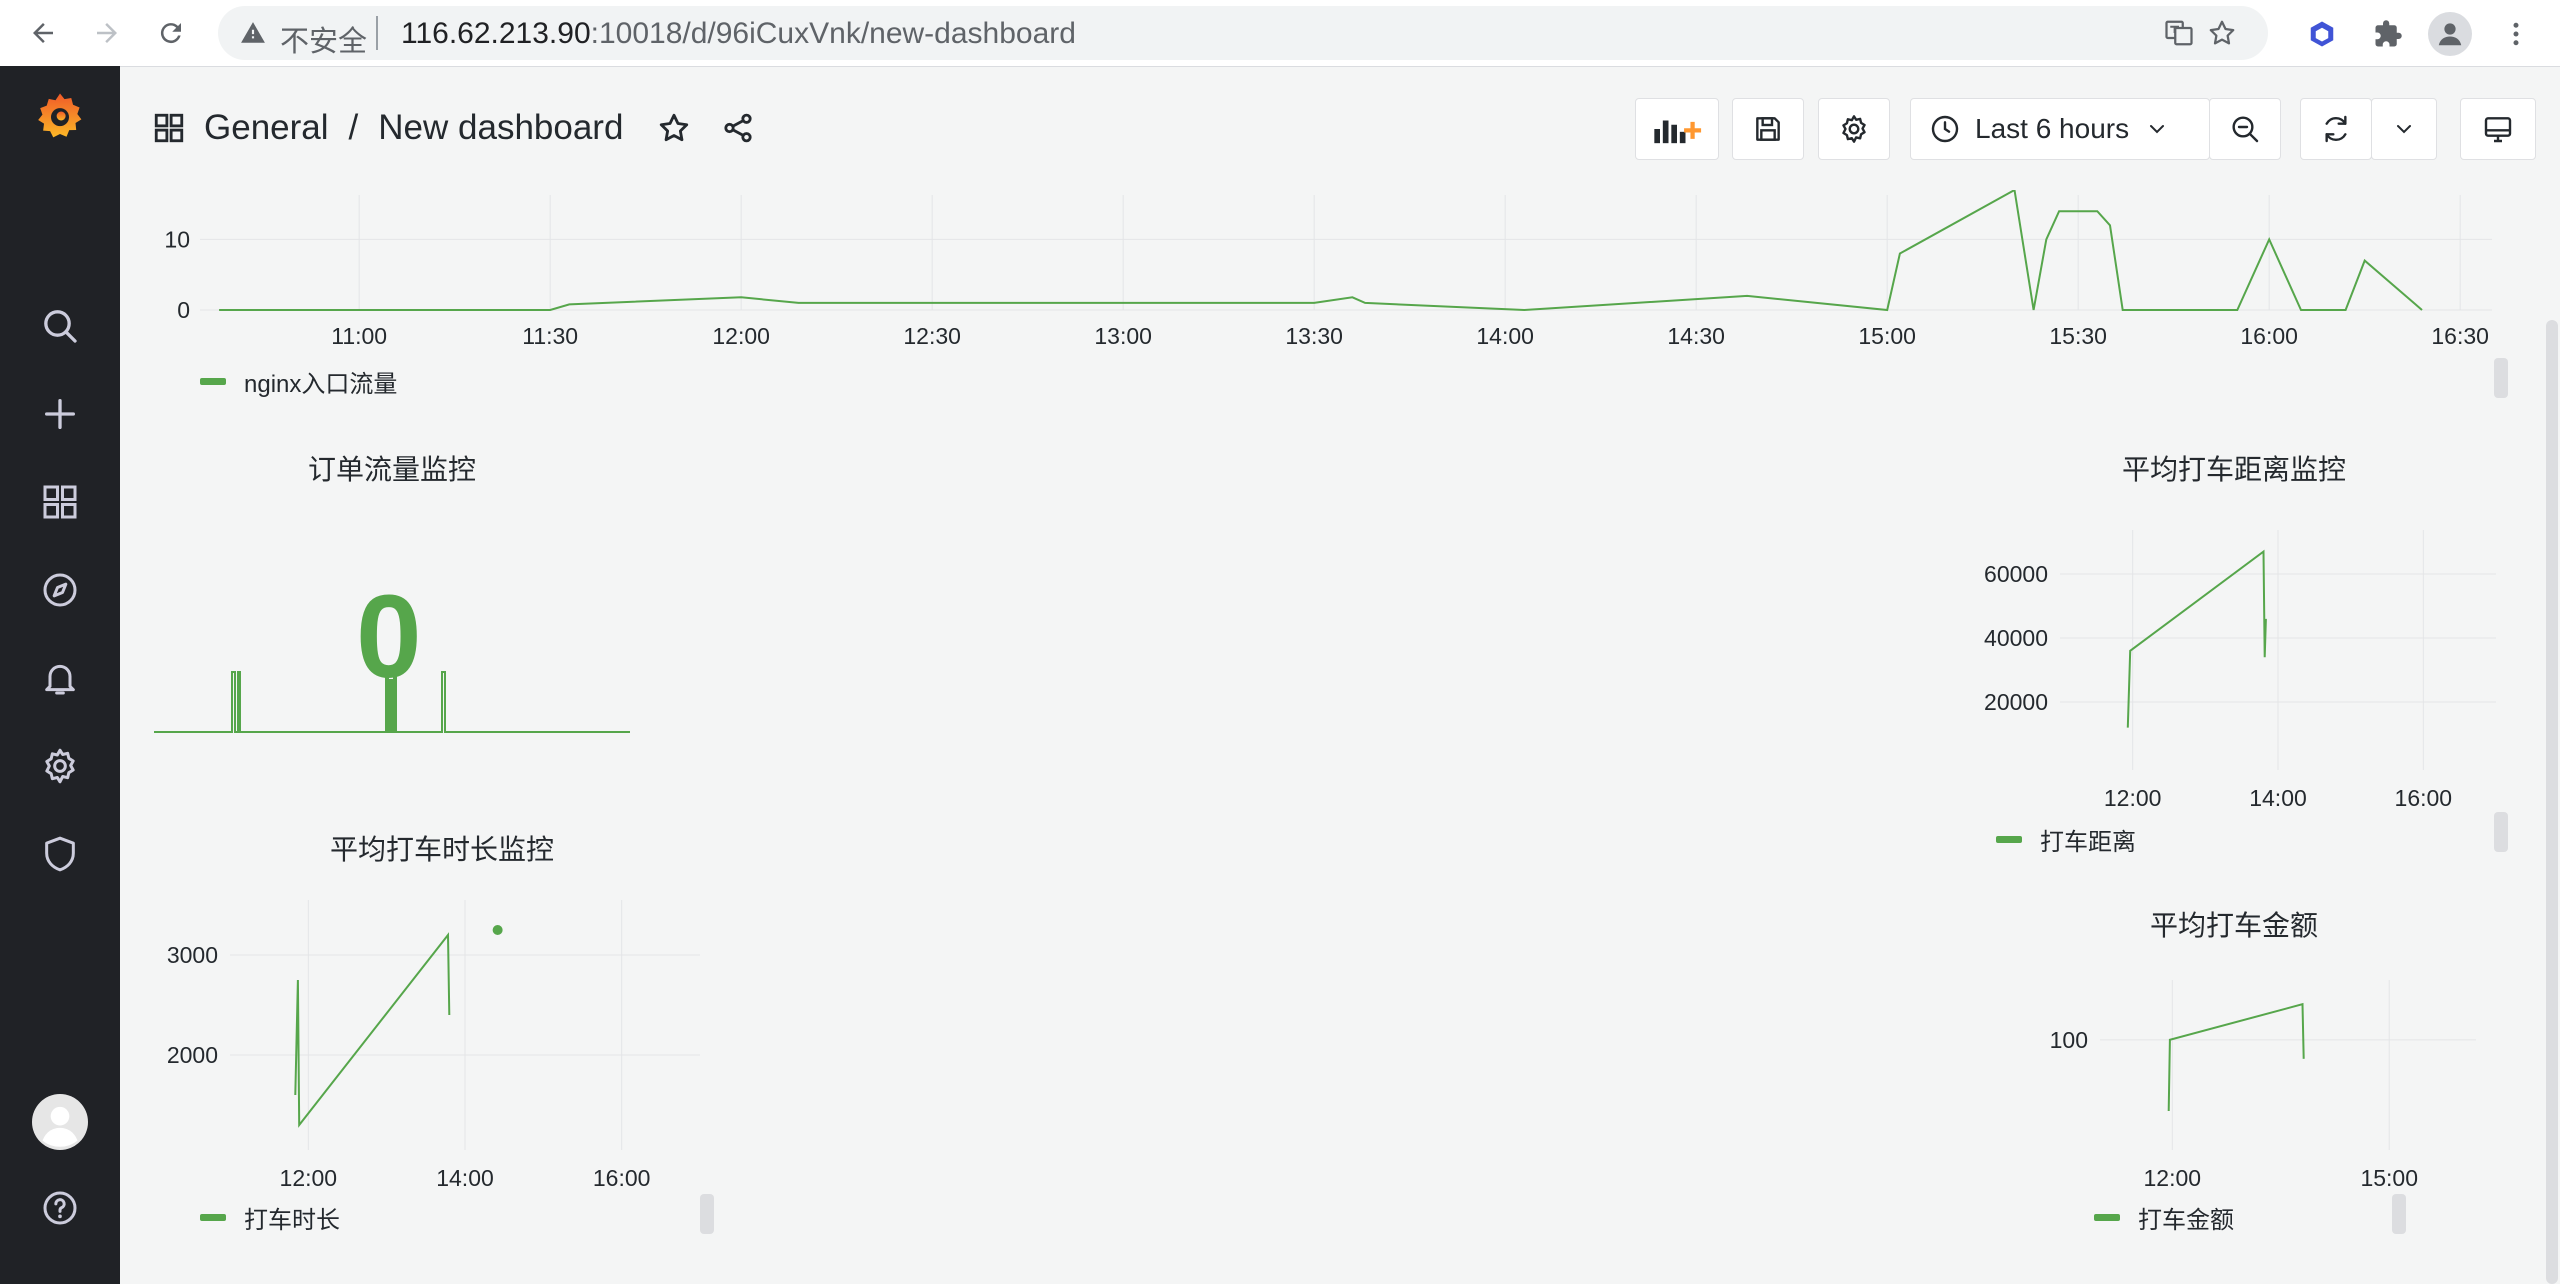 This screenshot has height=1284, width=2560. Describe the element at coordinates (2388, 34) in the screenshot. I see `extensions-puzzle-icon` at that location.